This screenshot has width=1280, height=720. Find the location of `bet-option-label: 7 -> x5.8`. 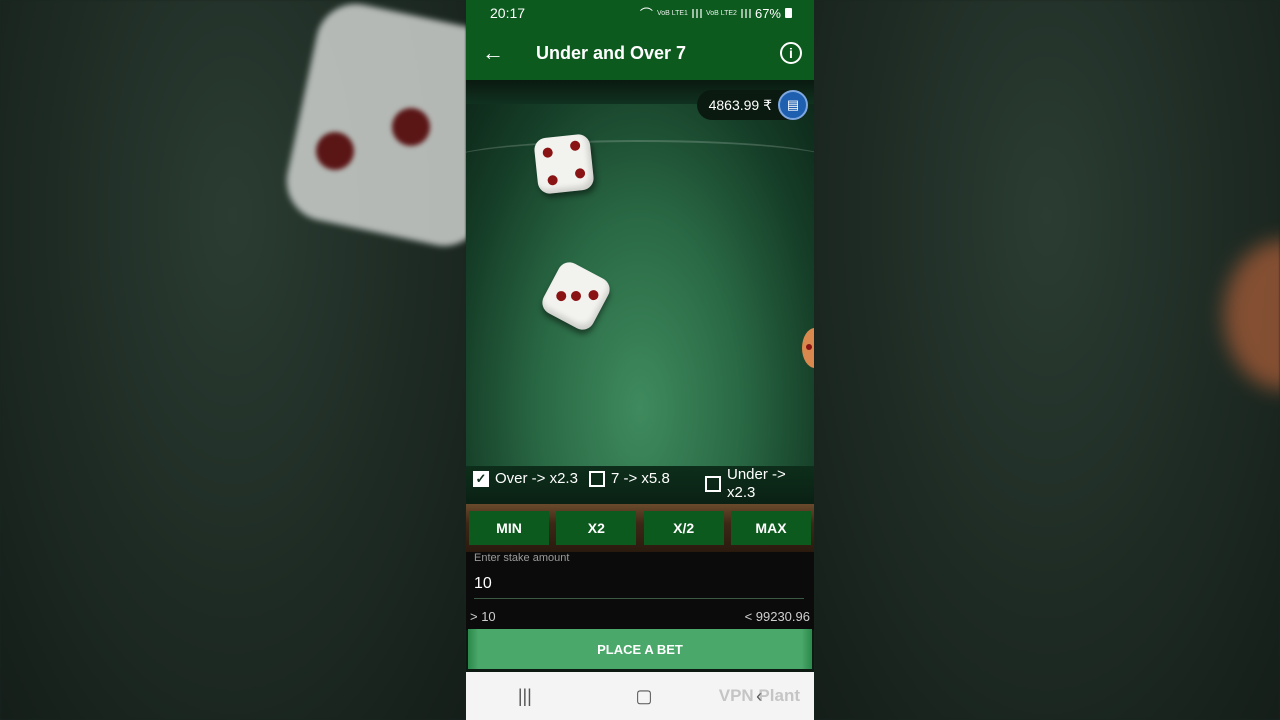

bet-option-label: 7 -> x5.8 is located at coordinates (640, 478).